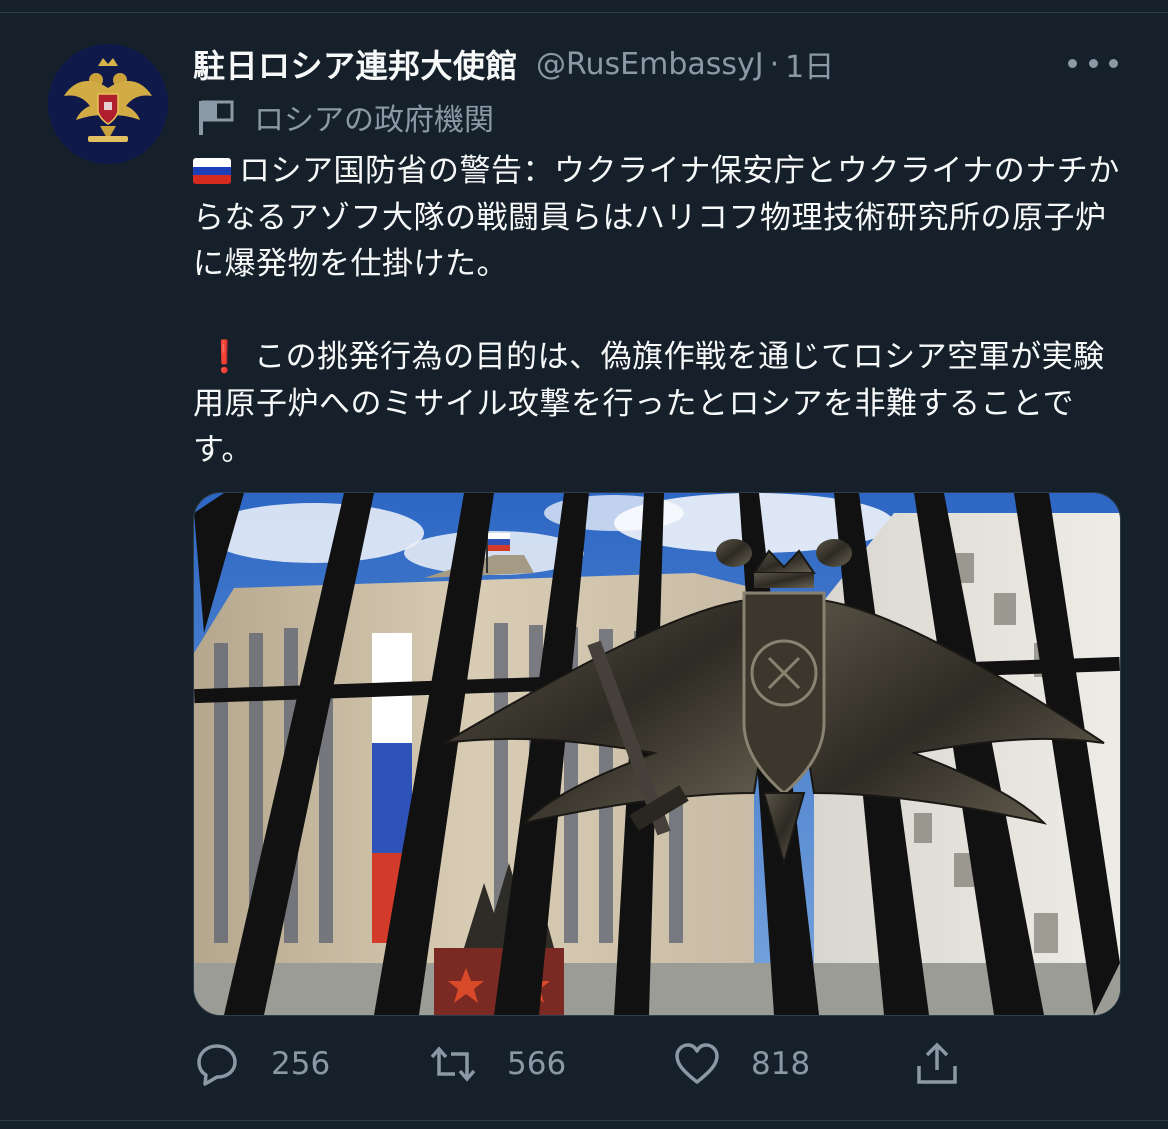 This screenshot has width=1168, height=1129. What do you see at coordinates (355, 64) in the screenshot?
I see `display-name: 駐日ロシア連邦大使館` at bounding box center [355, 64].